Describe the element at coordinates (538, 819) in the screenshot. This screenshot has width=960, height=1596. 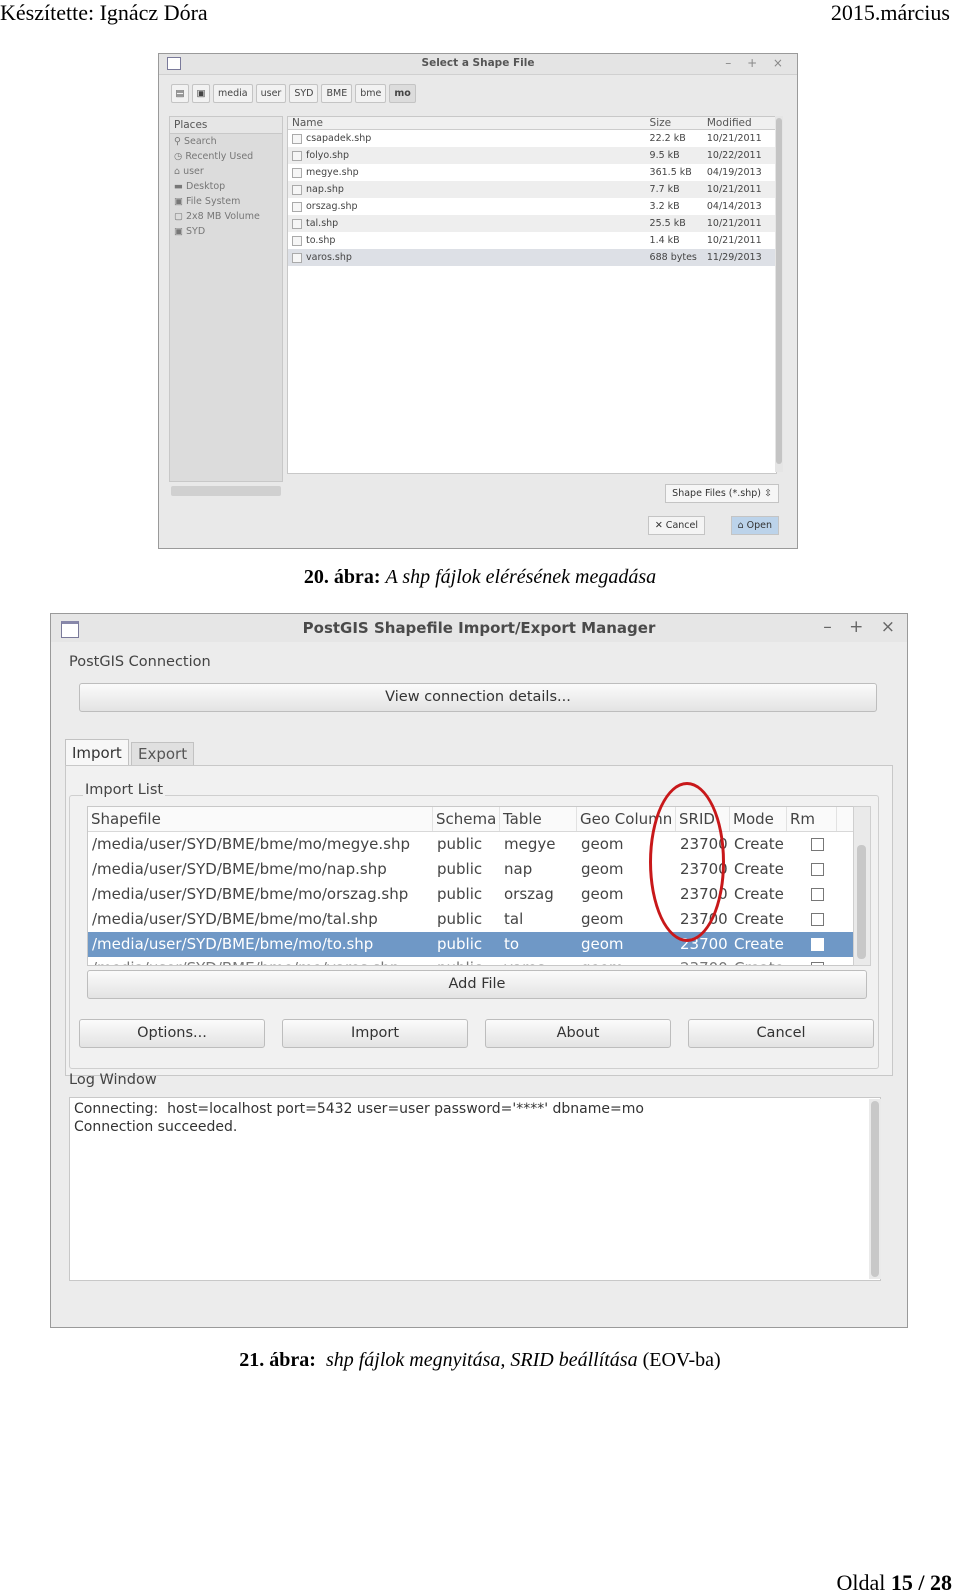
I see `col-table: Table` at that location.